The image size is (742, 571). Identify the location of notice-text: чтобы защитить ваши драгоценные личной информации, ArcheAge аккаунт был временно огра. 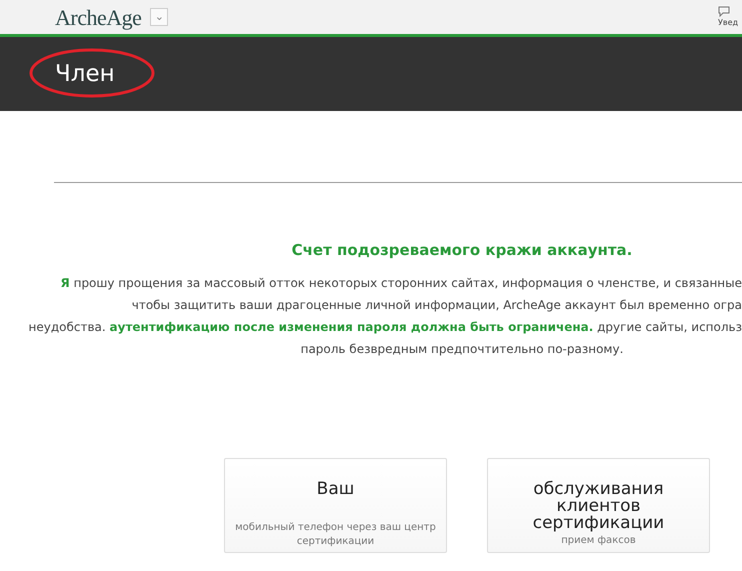
(437, 305).